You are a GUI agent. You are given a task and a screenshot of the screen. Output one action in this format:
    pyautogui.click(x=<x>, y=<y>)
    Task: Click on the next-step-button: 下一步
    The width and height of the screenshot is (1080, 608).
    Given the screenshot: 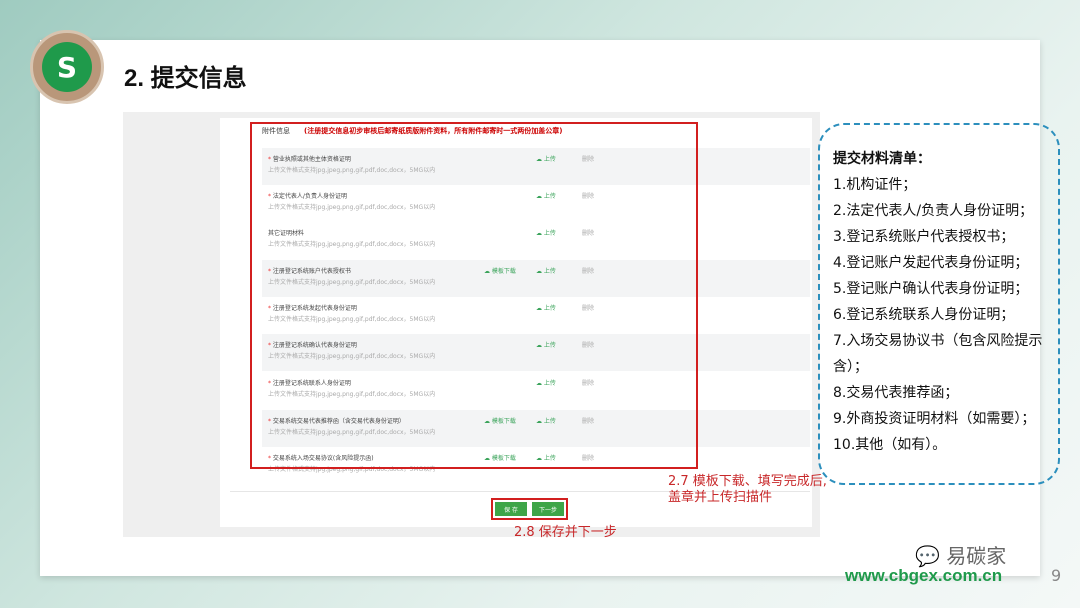 What is the action you would take?
    pyautogui.click(x=548, y=509)
    